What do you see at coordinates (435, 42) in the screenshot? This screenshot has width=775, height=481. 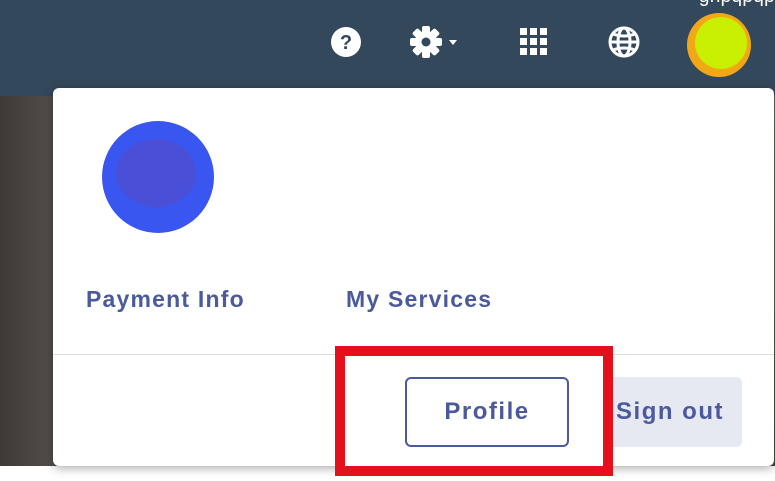 I see `gear-icon` at bounding box center [435, 42].